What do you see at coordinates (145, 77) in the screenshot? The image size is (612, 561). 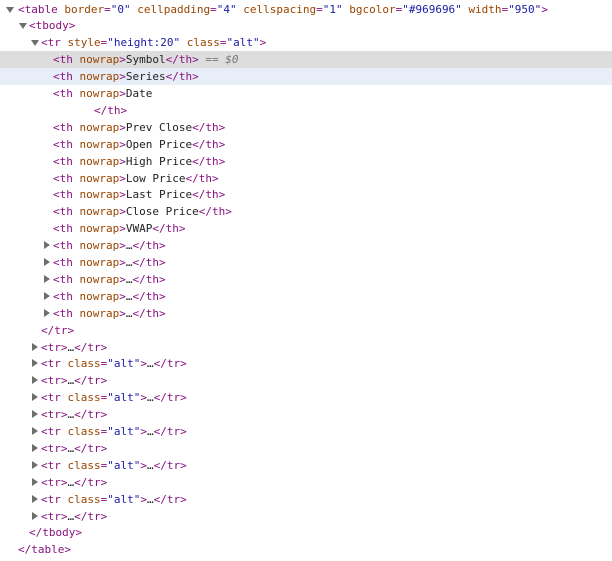 I see `cell-text: Series` at bounding box center [145, 77].